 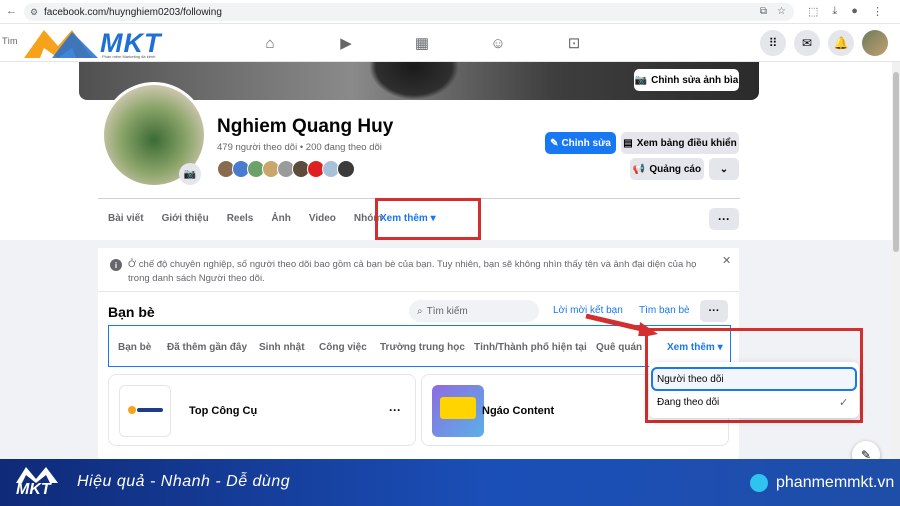 What do you see at coordinates (223, 411) in the screenshot?
I see `friend-name: Top Công Cụ` at bounding box center [223, 411].